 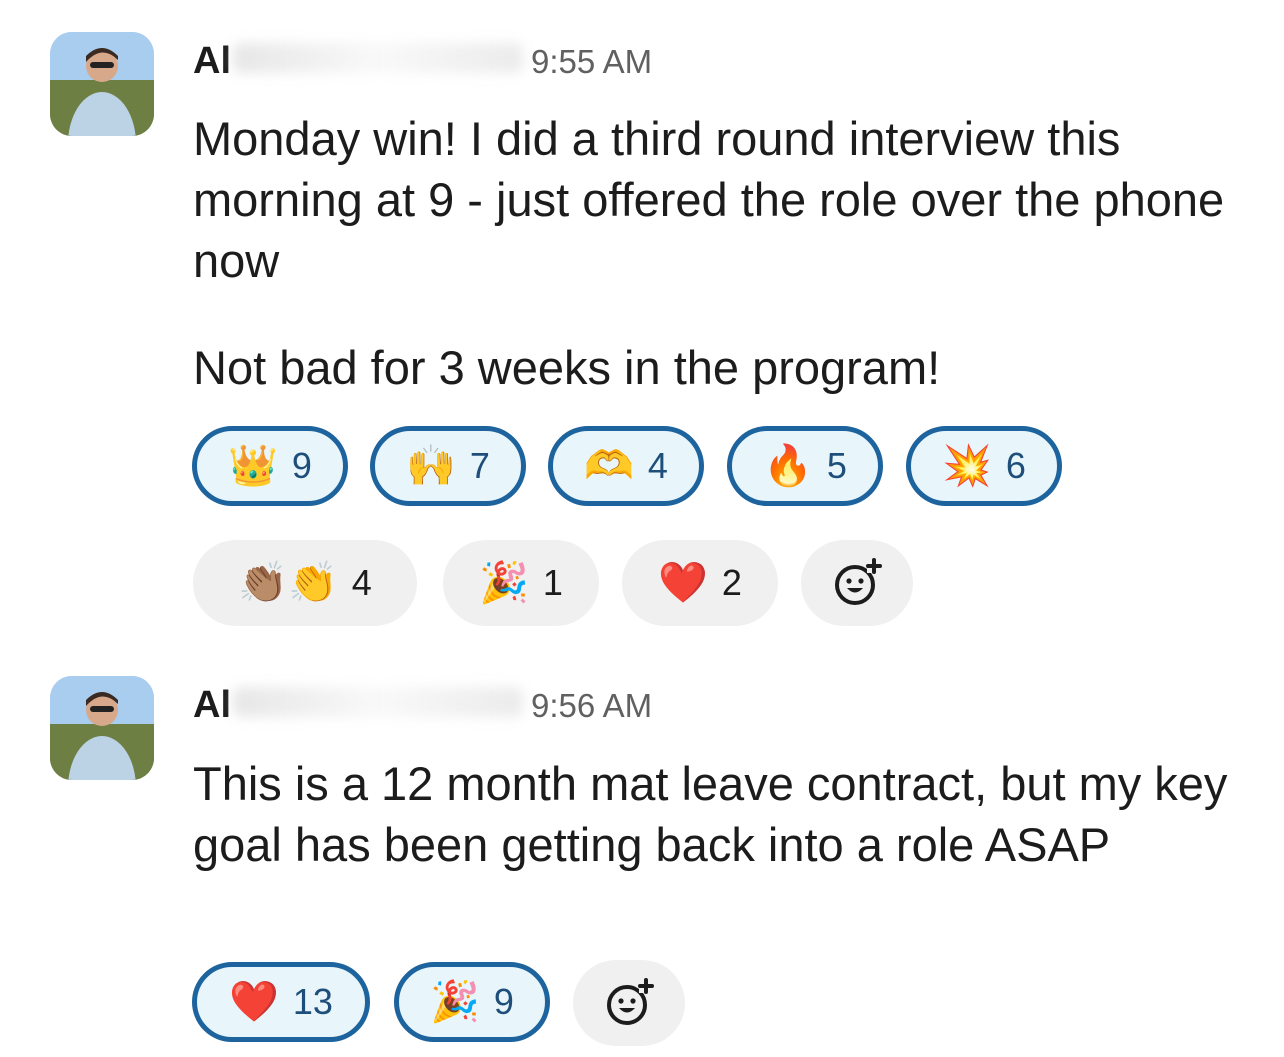 What do you see at coordinates (552, 582) in the screenshot?
I see `reaction-count: 1` at bounding box center [552, 582].